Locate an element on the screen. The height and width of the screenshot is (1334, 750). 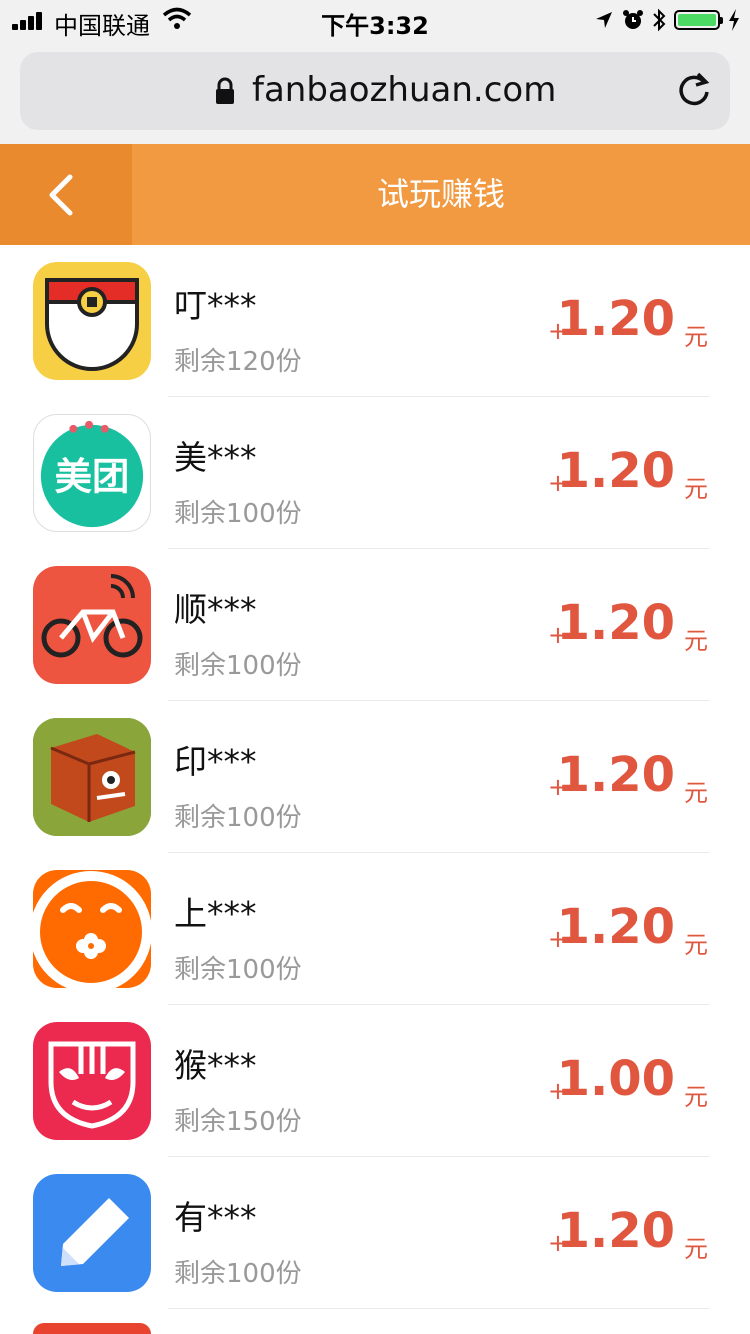
charging-icon is located at coordinates (734, 20).